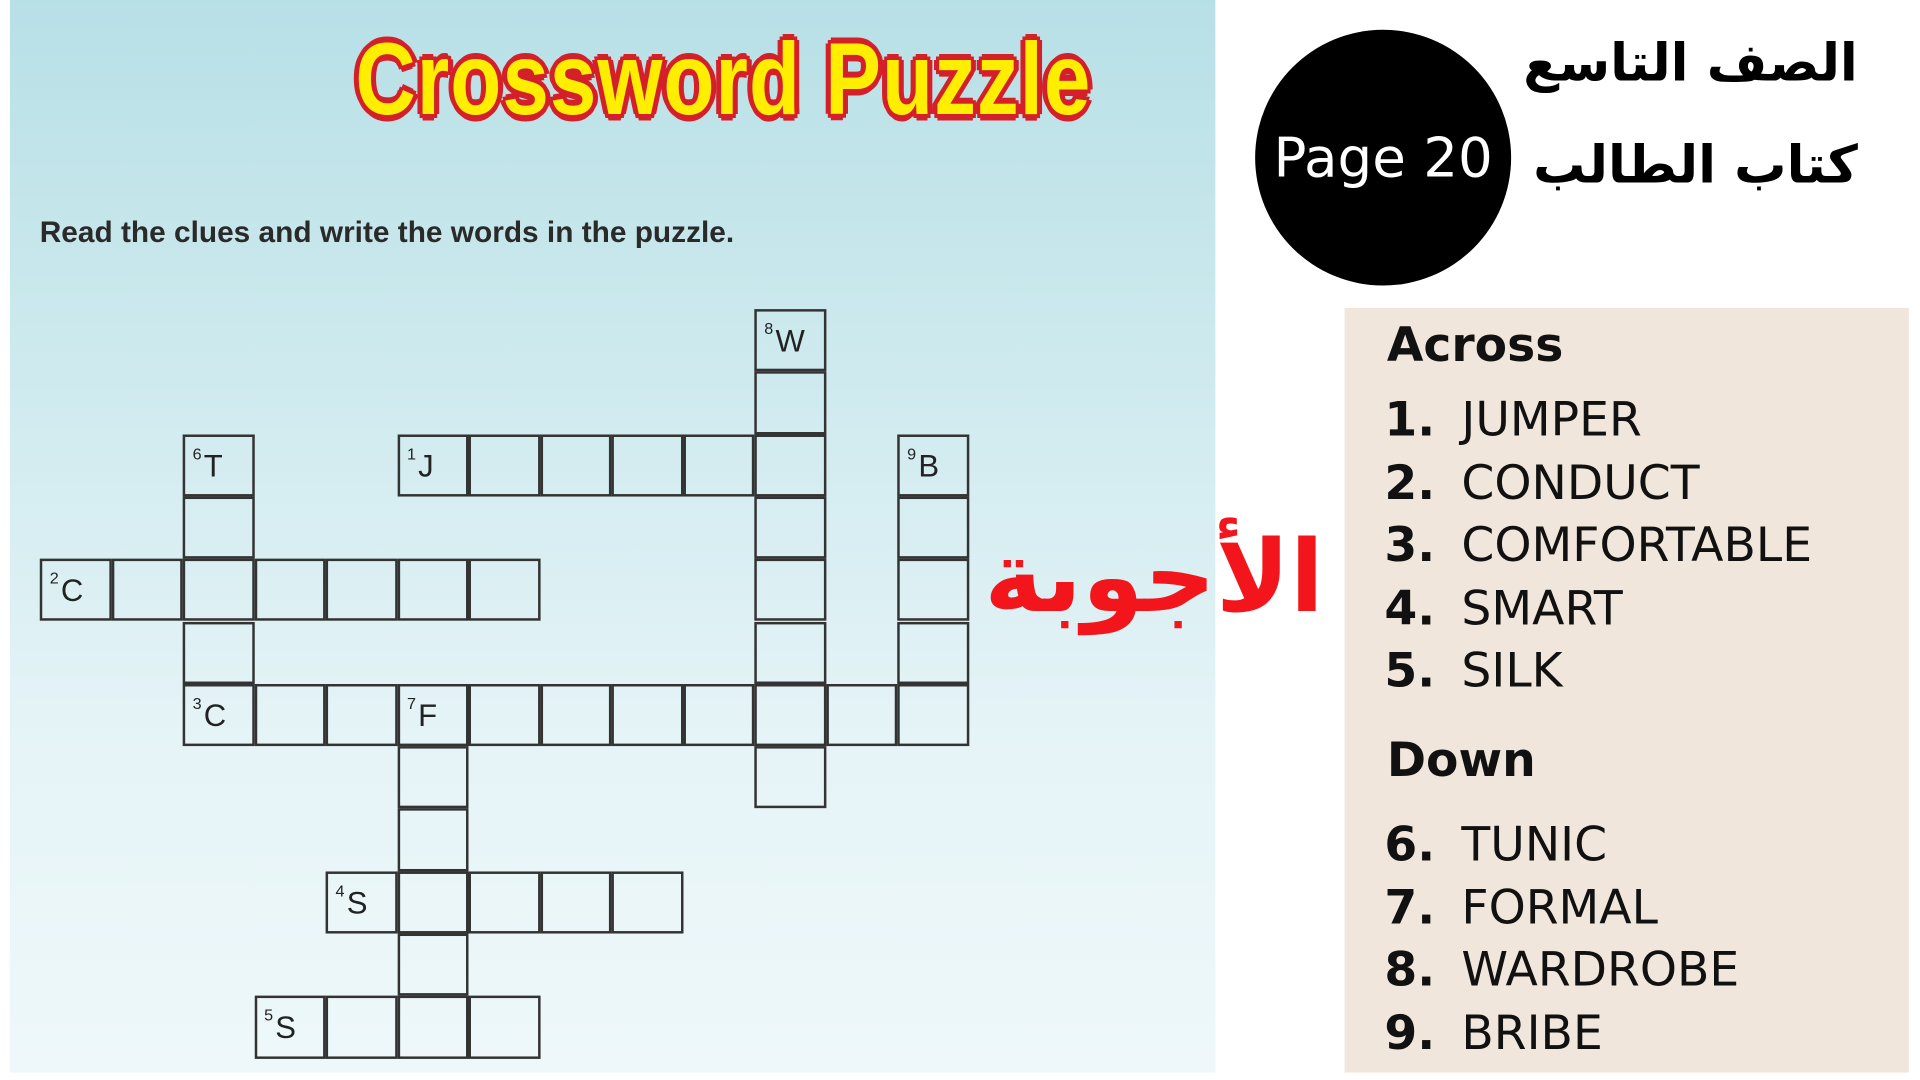 The width and height of the screenshot is (1920, 1080). I want to click on clue-number: 6, so click(197, 453).